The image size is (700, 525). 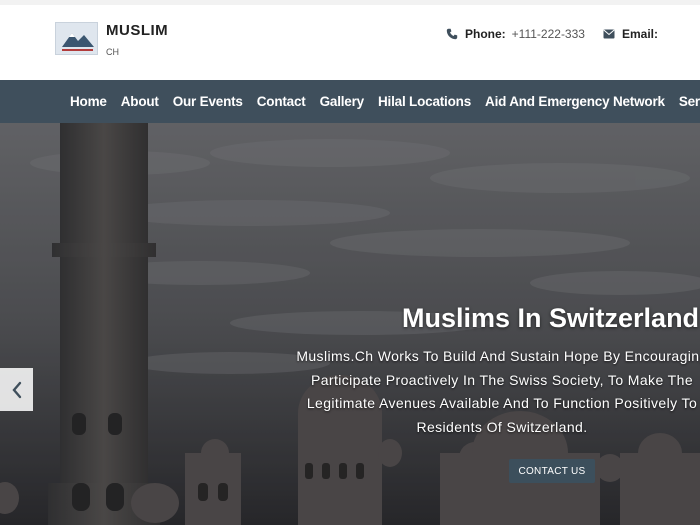 I want to click on nav-our-events: Our Events, so click(x=208, y=101).